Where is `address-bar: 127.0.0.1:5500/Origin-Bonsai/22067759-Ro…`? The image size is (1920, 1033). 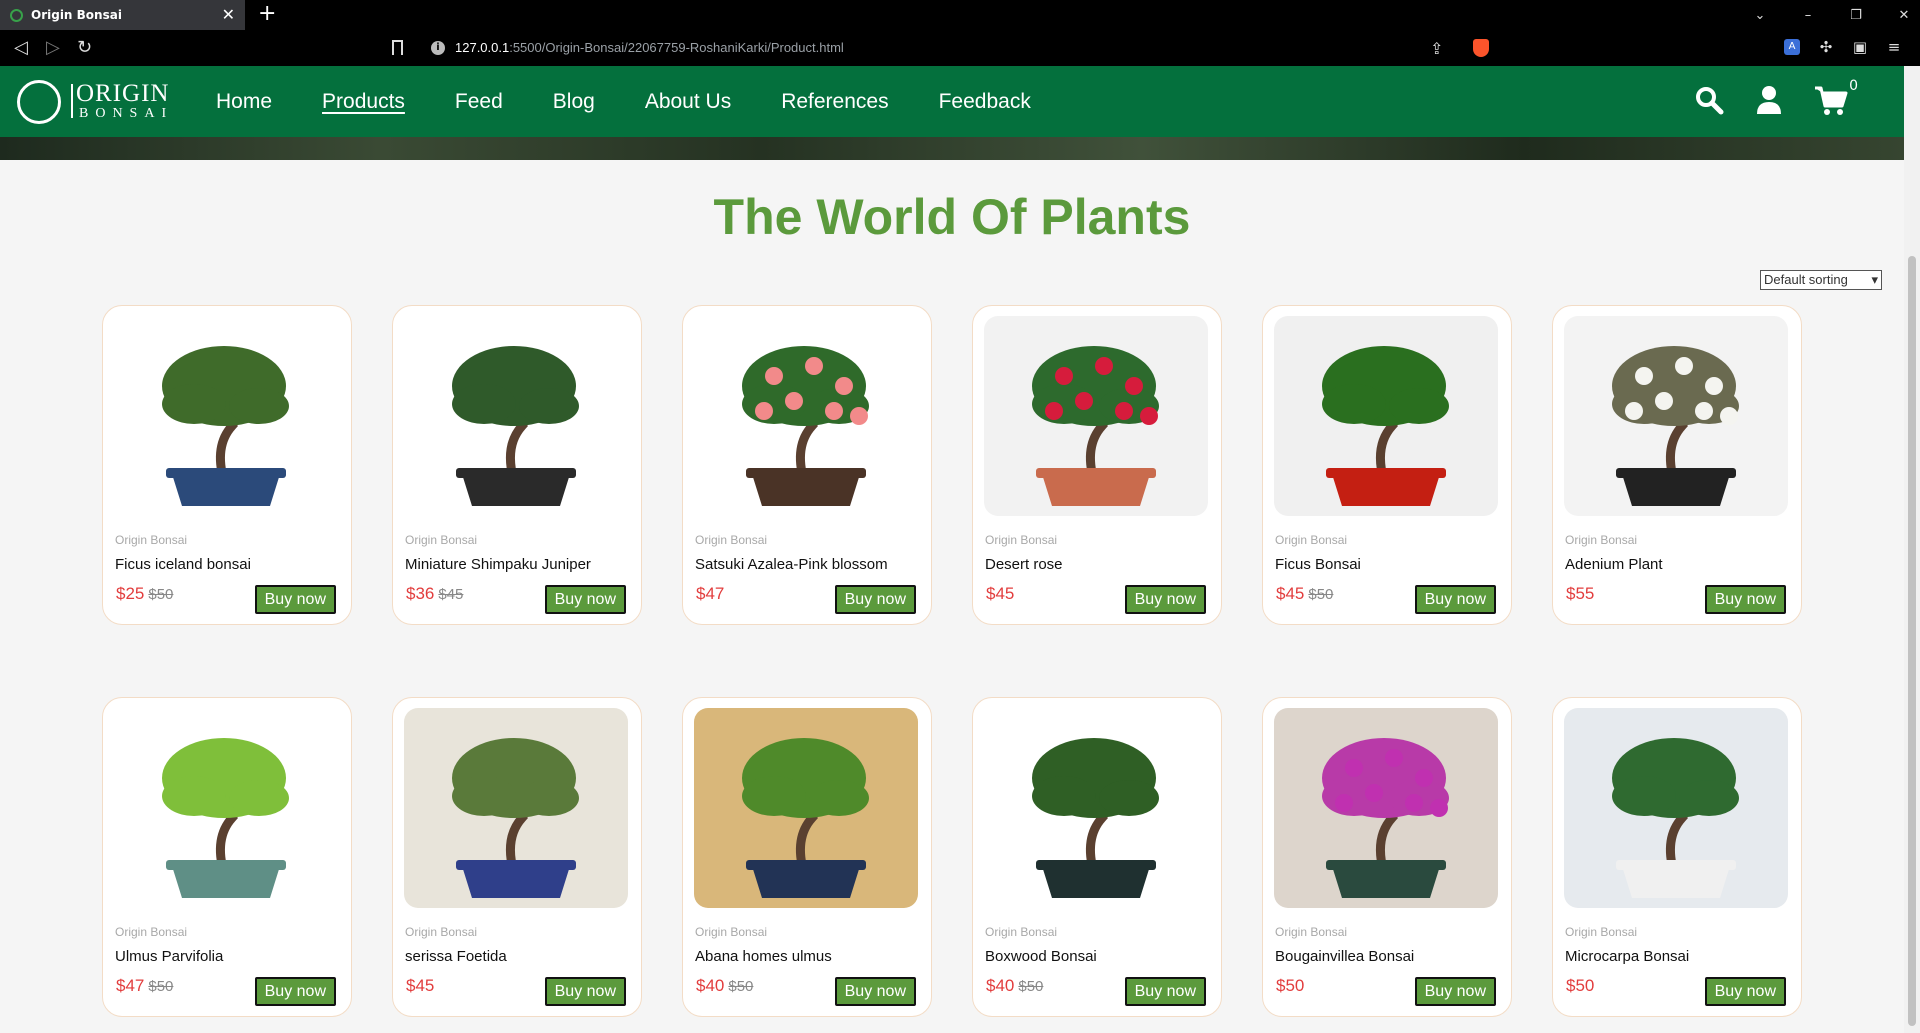 address-bar: 127.0.0.1:5500/Origin-Bonsai/22067759-Ro… is located at coordinates (649, 47).